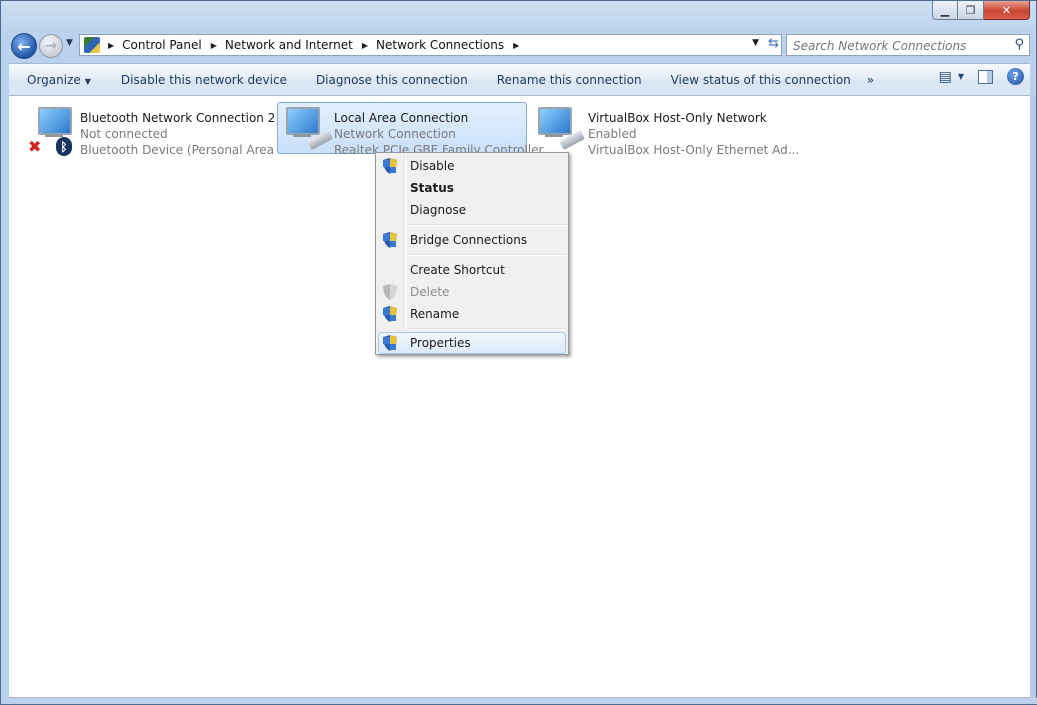 This screenshot has width=1037, height=705. I want to click on help-icon: ?, so click(1015, 76).